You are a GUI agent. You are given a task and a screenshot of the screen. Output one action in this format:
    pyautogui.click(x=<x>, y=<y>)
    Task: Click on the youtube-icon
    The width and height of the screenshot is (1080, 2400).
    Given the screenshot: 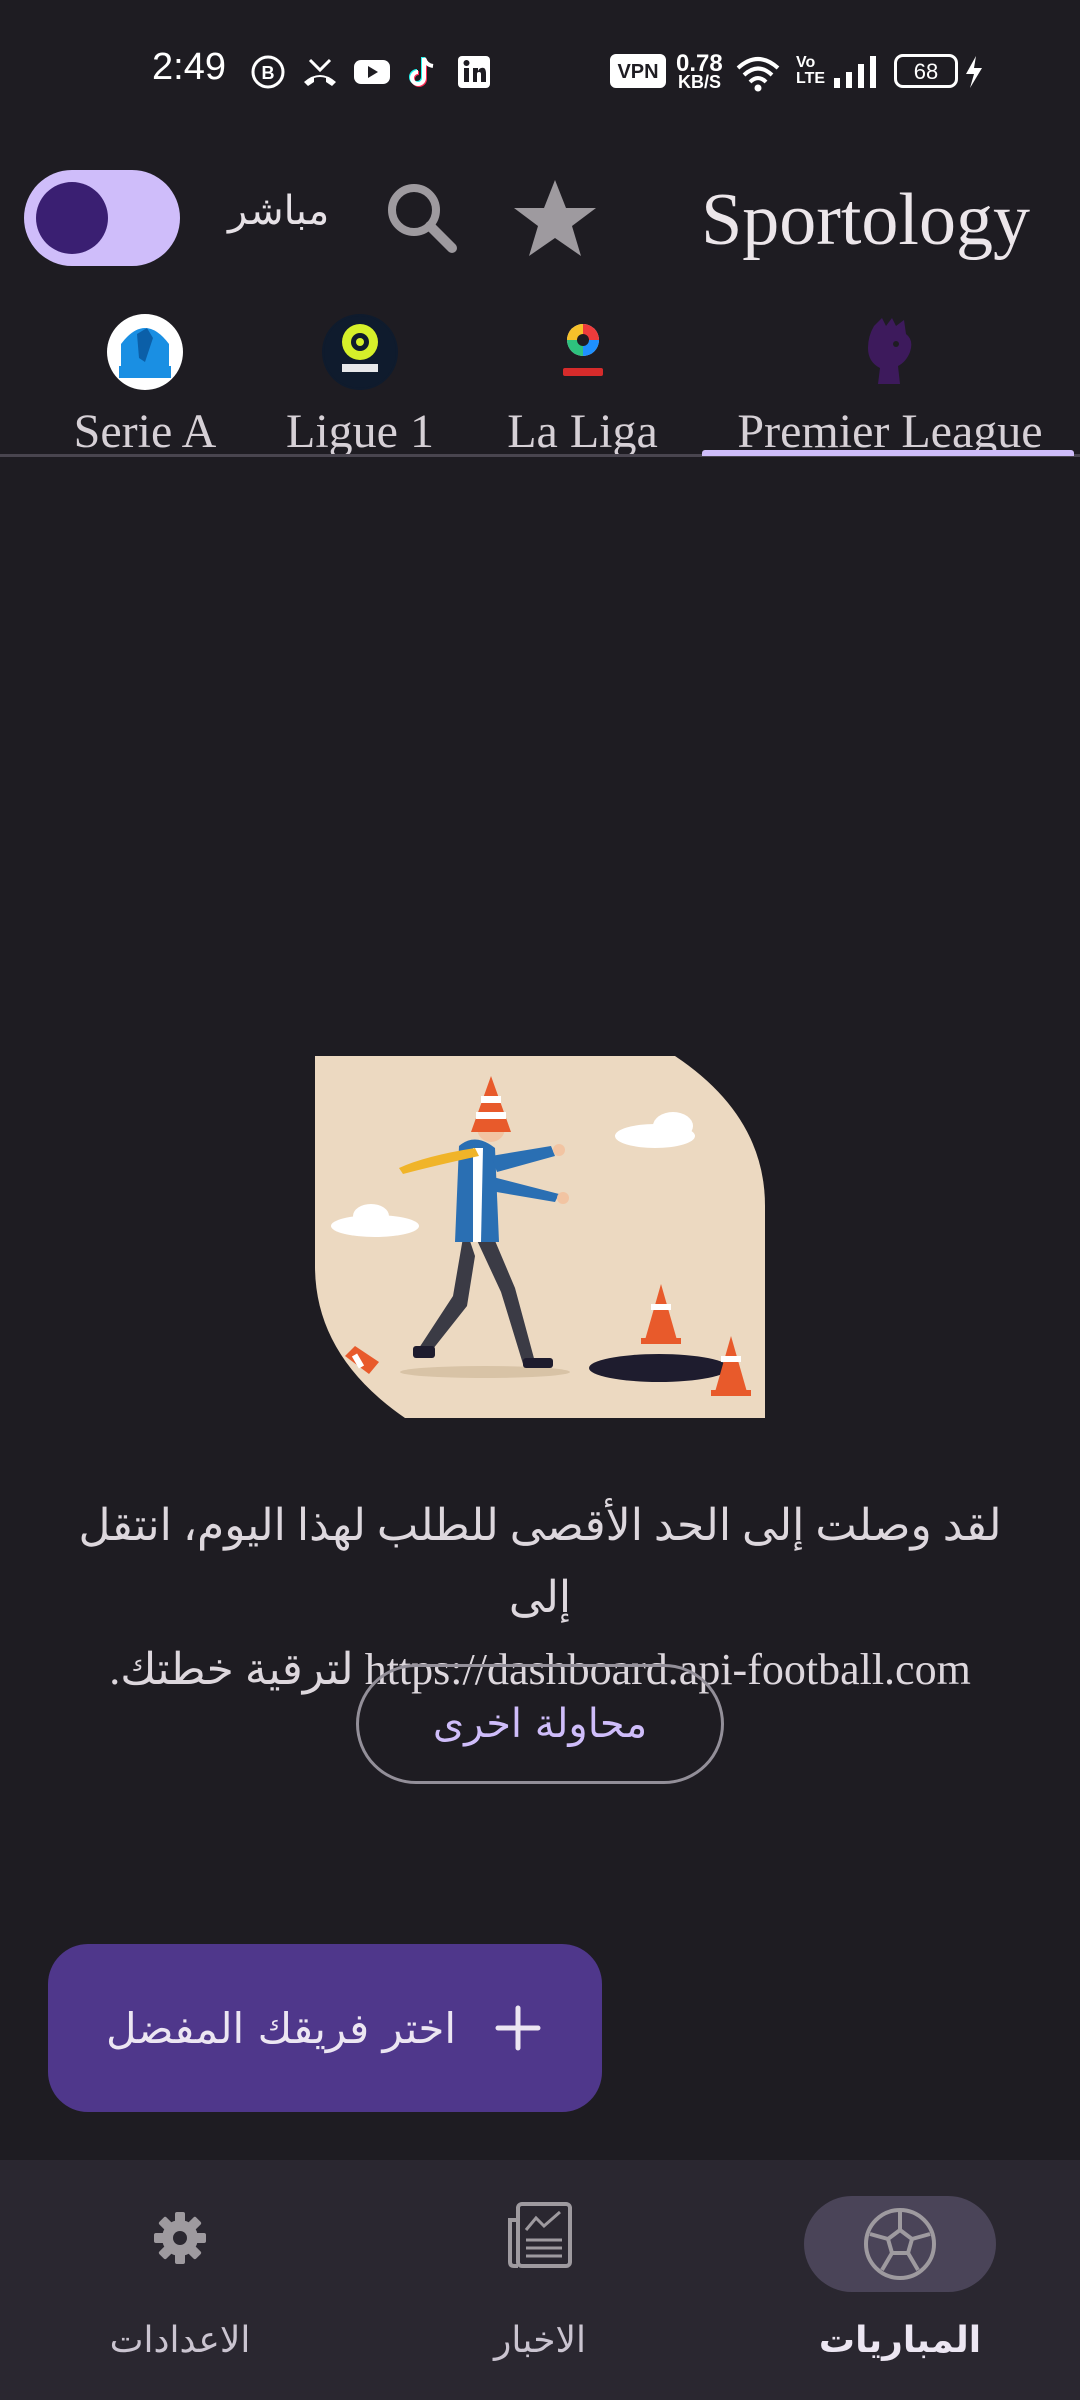 What is the action you would take?
    pyautogui.click(x=372, y=72)
    